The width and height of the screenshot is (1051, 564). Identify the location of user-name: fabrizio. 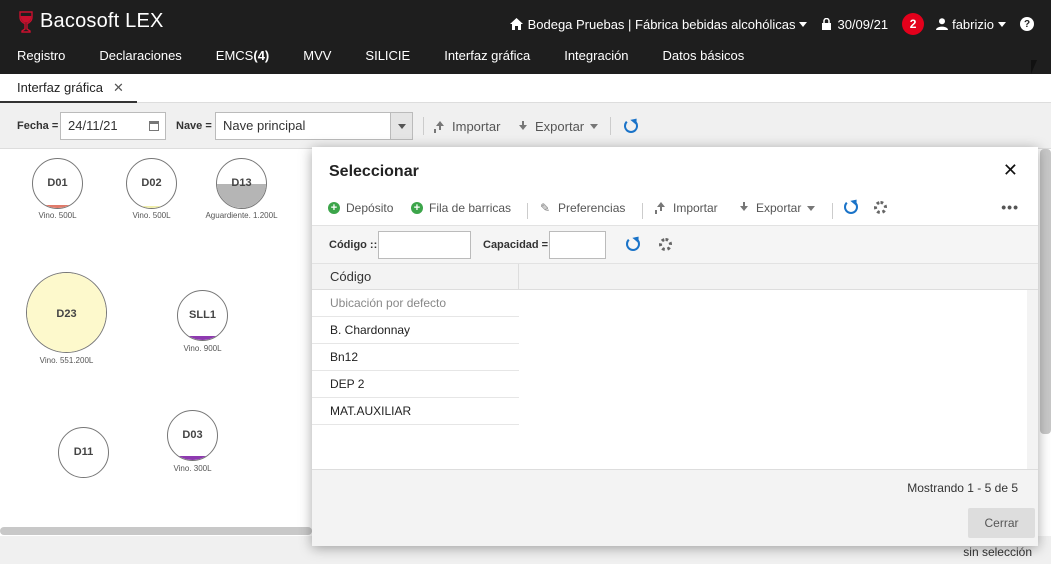
(973, 24).